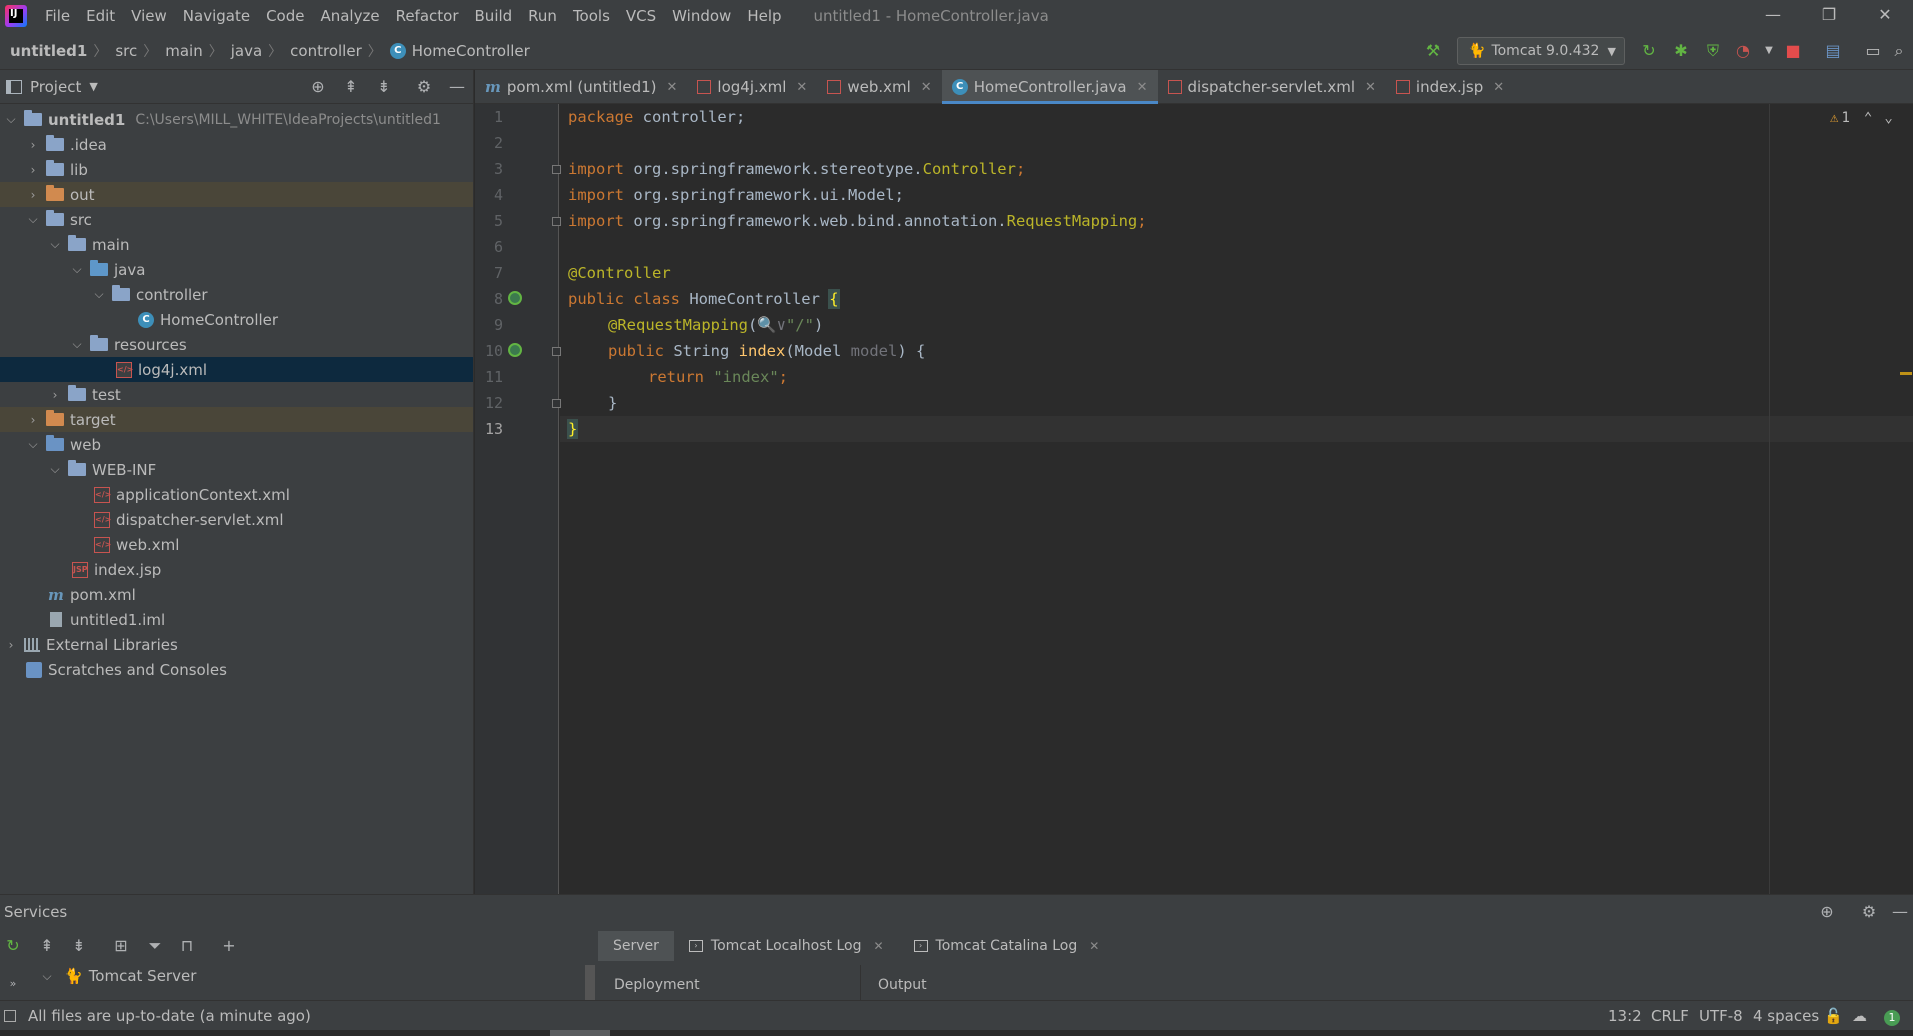 This screenshot has height=1036, width=1913. Describe the element at coordinates (236, 369) in the screenshot. I see `tree-item-log4j-xml: </> log4j.xml` at that location.